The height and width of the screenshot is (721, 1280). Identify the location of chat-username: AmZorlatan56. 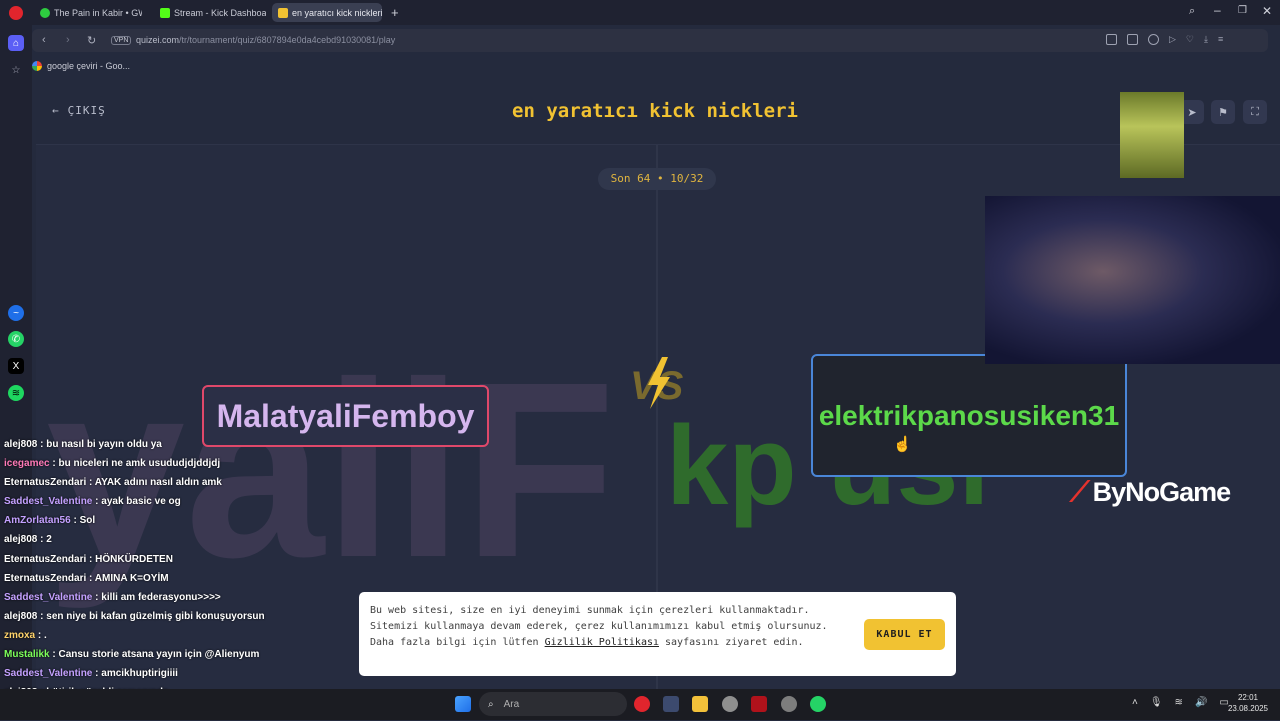
(37, 521).